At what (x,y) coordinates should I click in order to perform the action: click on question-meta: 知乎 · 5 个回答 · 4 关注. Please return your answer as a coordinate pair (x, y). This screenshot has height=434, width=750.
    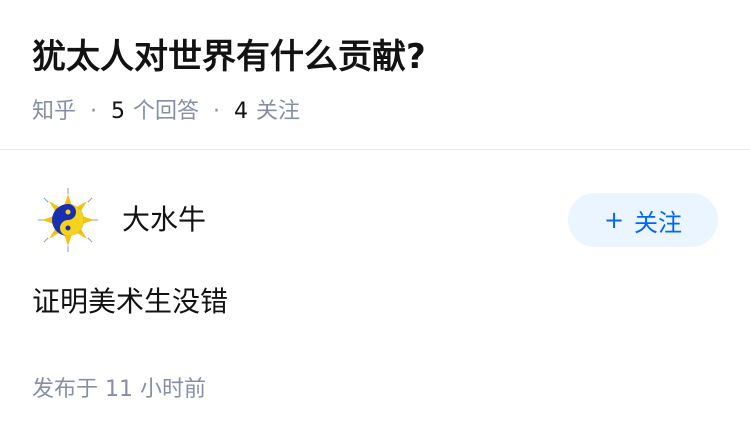
    Looking at the image, I should click on (375, 112).